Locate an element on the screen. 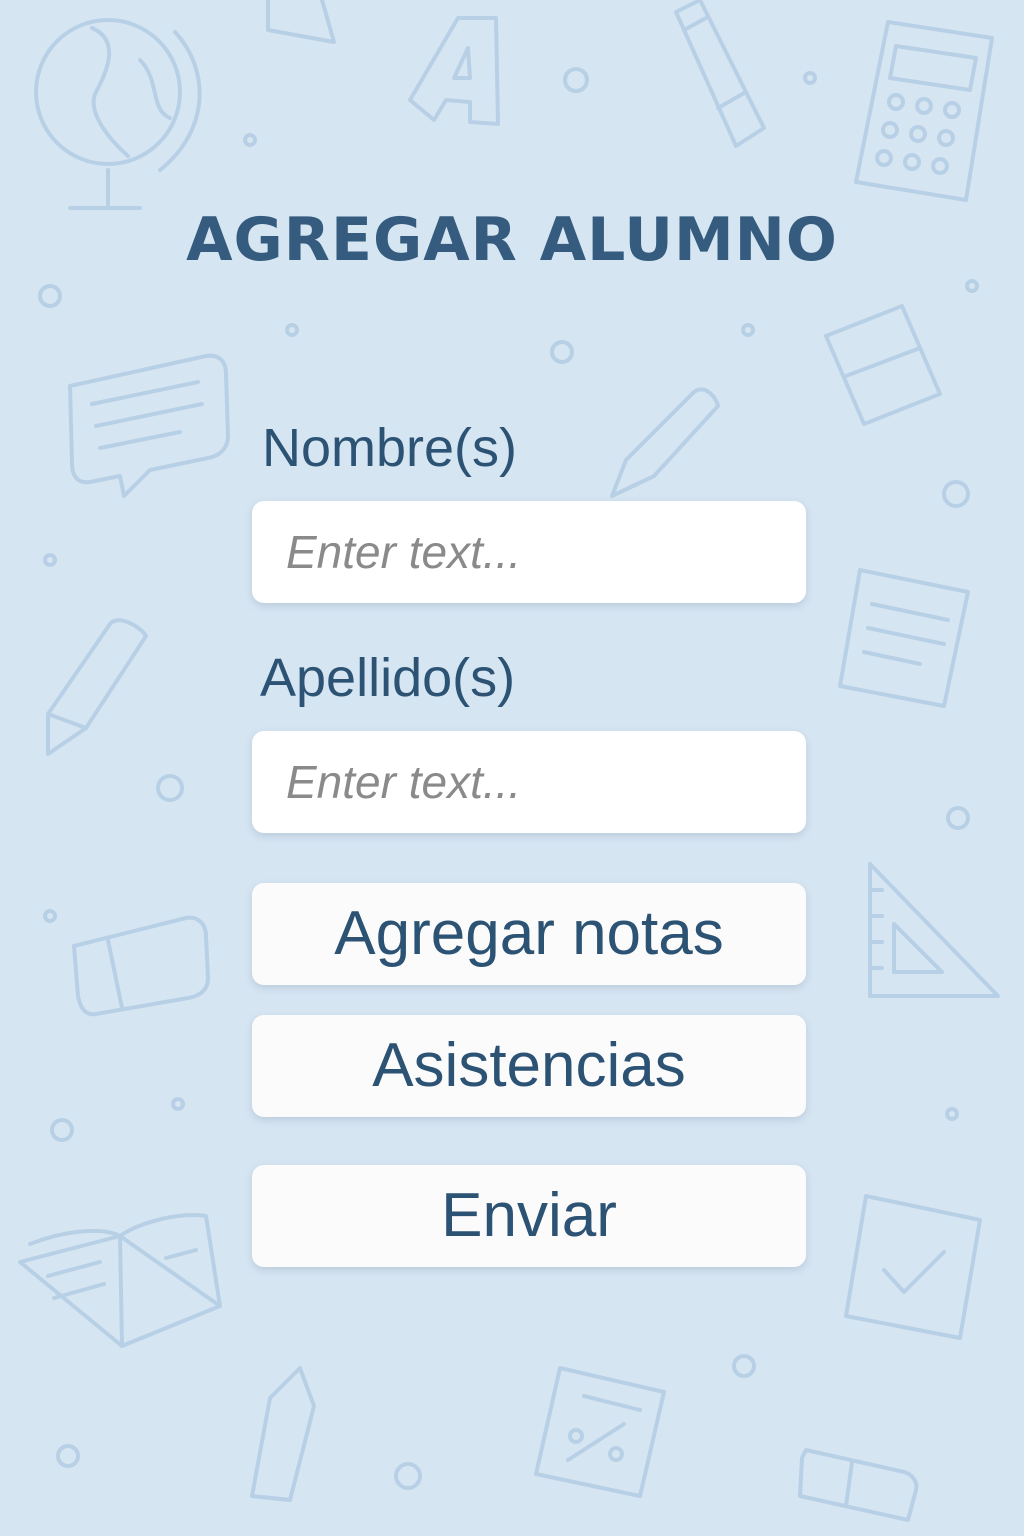 Image resolution: width=1024 pixels, height=1536 pixels. page-title: AGREGAR ALUMNO is located at coordinates (512, 240).